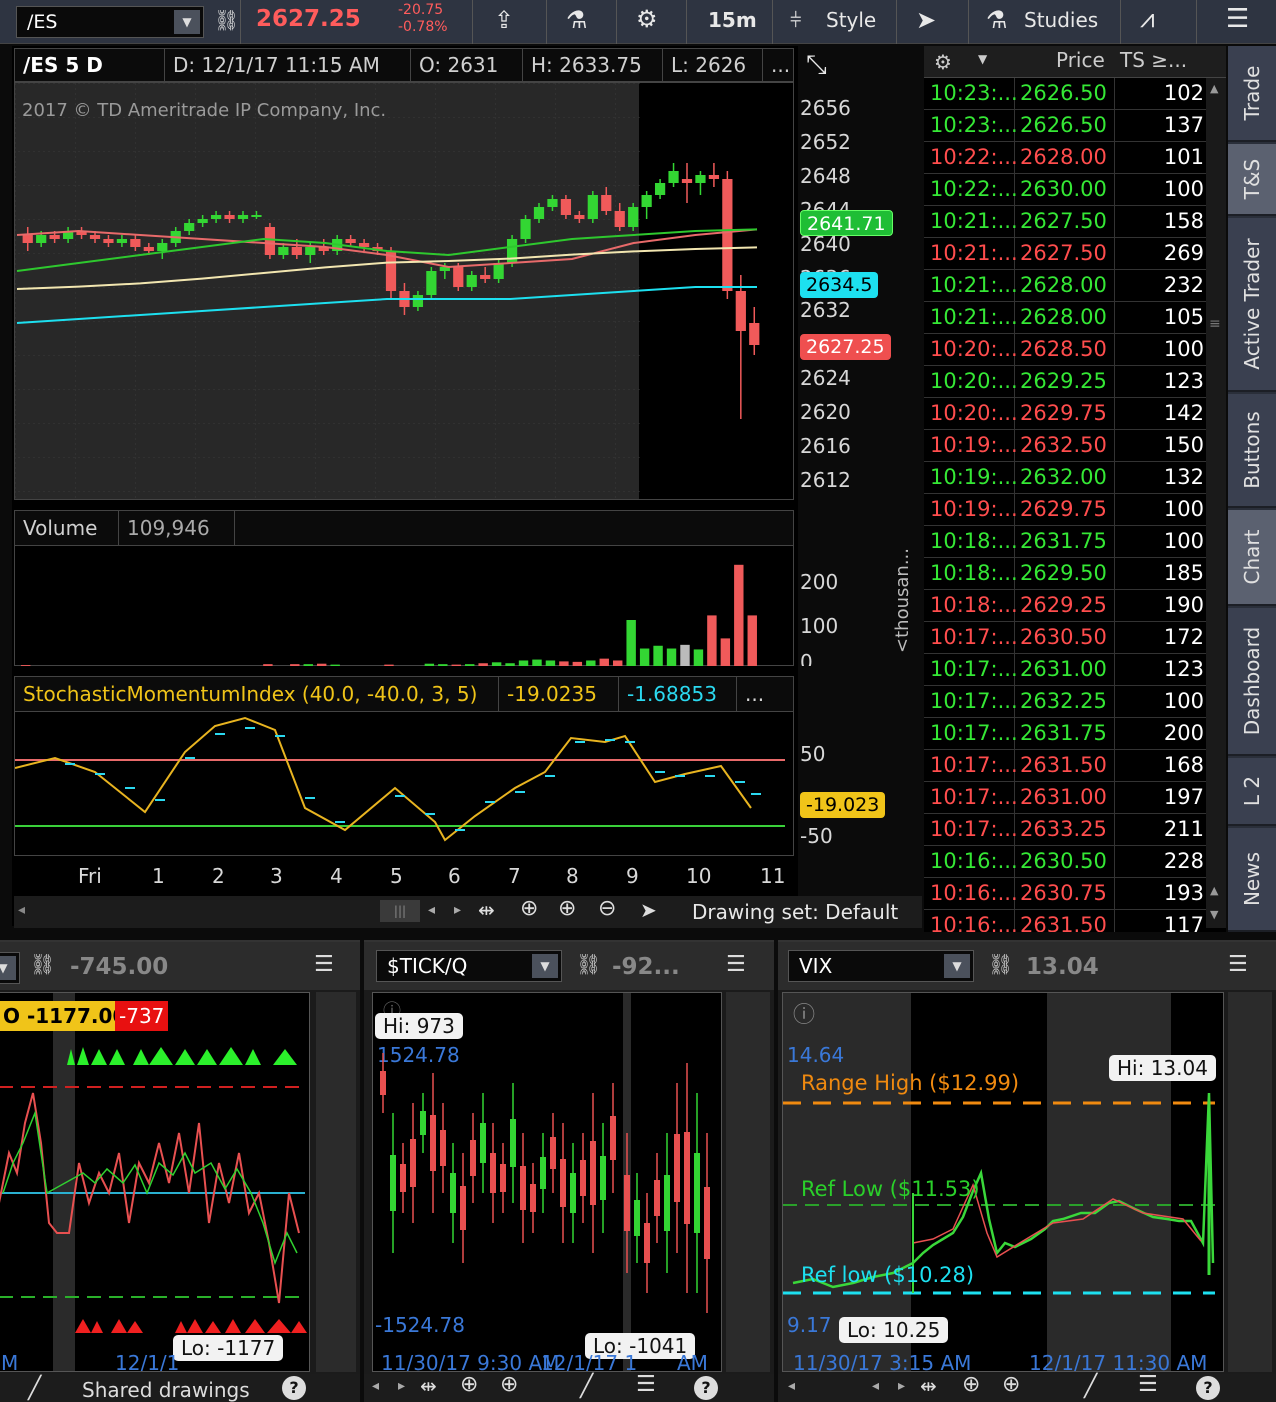 The width and height of the screenshot is (1276, 1402). Describe the element at coordinates (881, 966) in the screenshot. I see `panel3-symbol-selector: VIX ▼` at that location.